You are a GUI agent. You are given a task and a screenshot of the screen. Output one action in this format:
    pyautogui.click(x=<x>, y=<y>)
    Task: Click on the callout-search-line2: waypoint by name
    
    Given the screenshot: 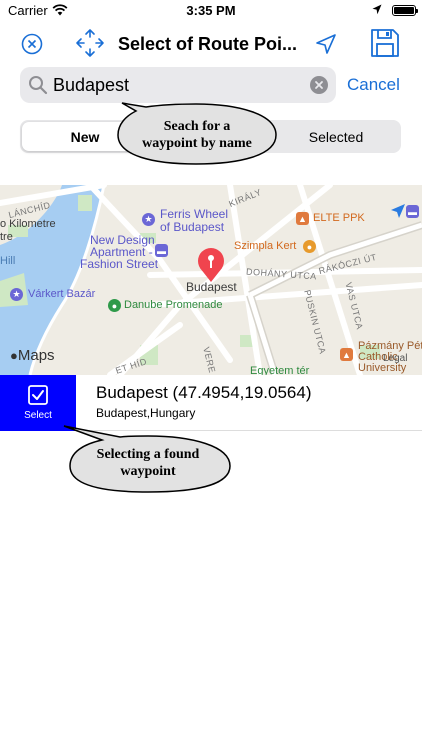 What is the action you would take?
    pyautogui.click(x=197, y=143)
    